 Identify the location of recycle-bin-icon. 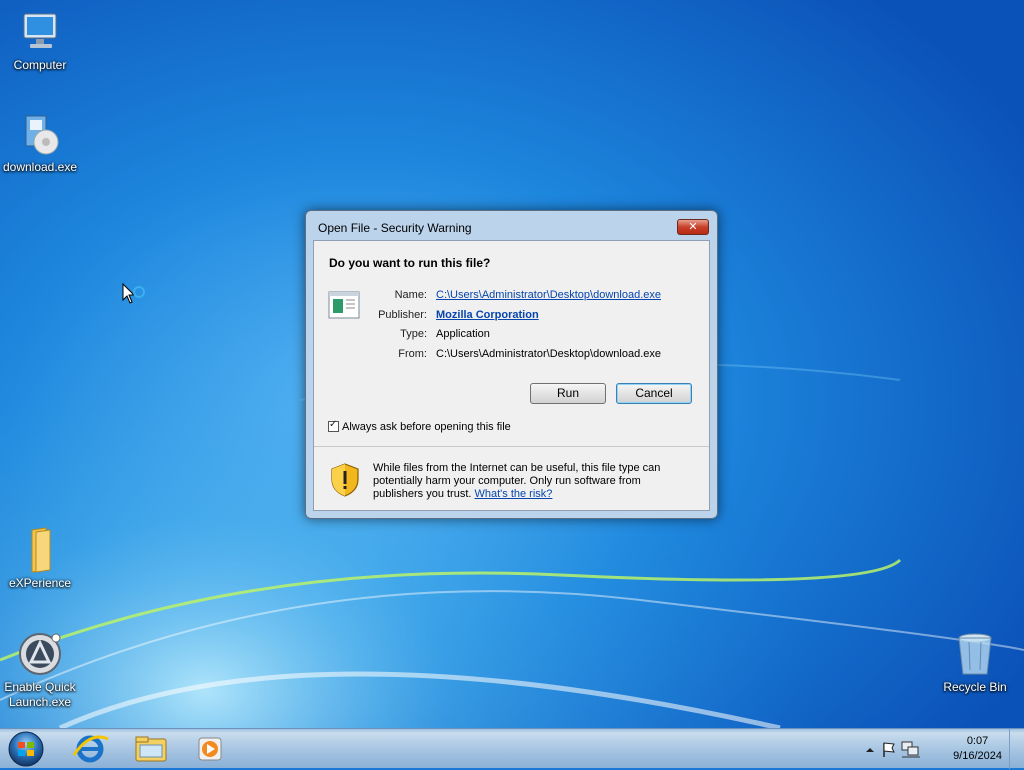
(975, 654).